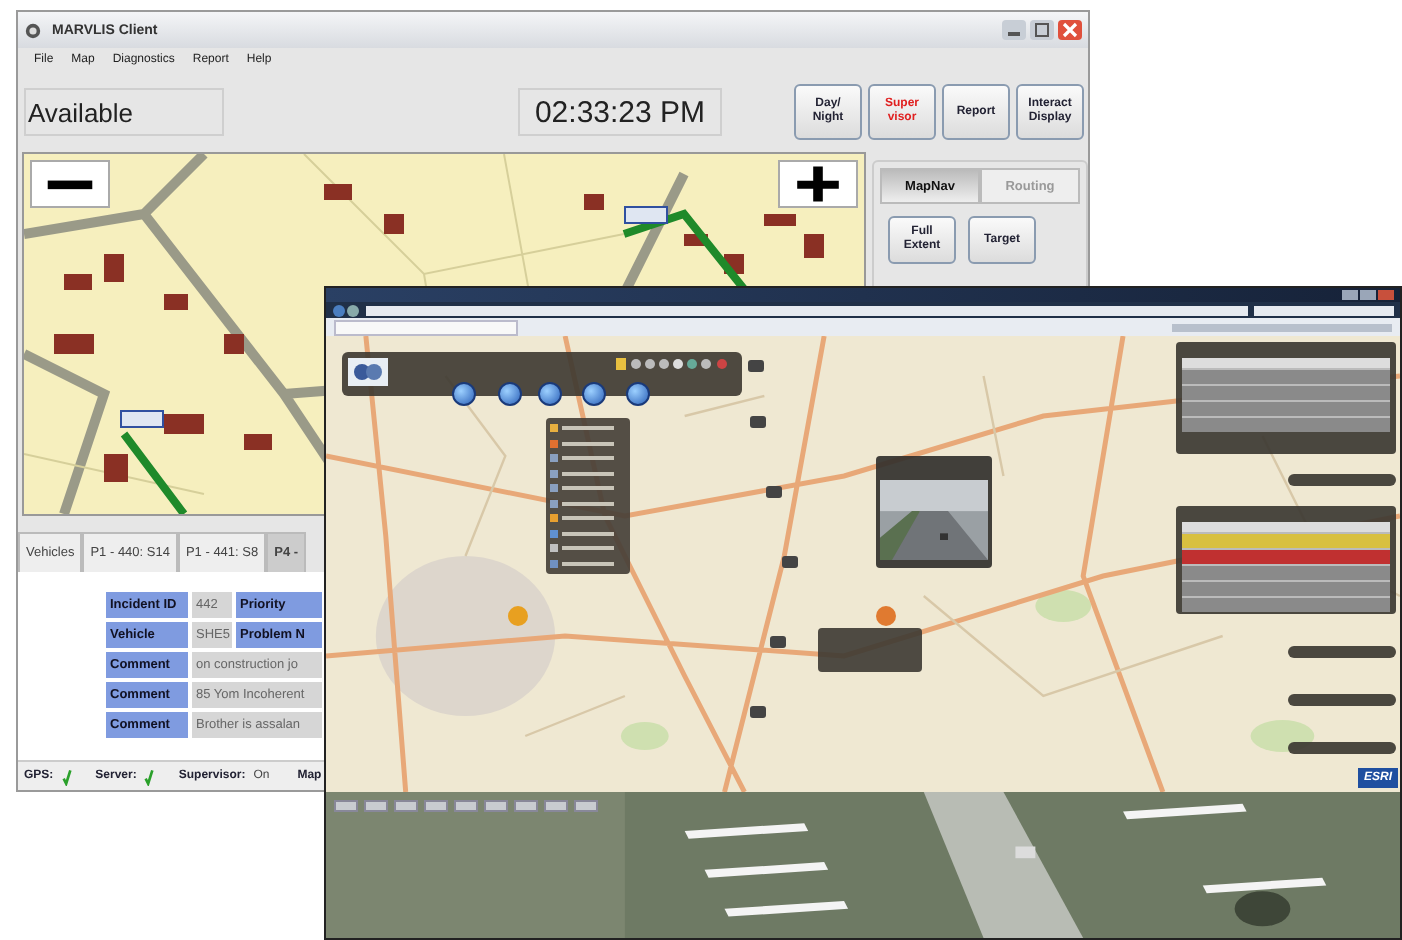 Image resolution: width=1402 pixels, height=940 pixels. I want to click on plus-icon, so click(818, 184).